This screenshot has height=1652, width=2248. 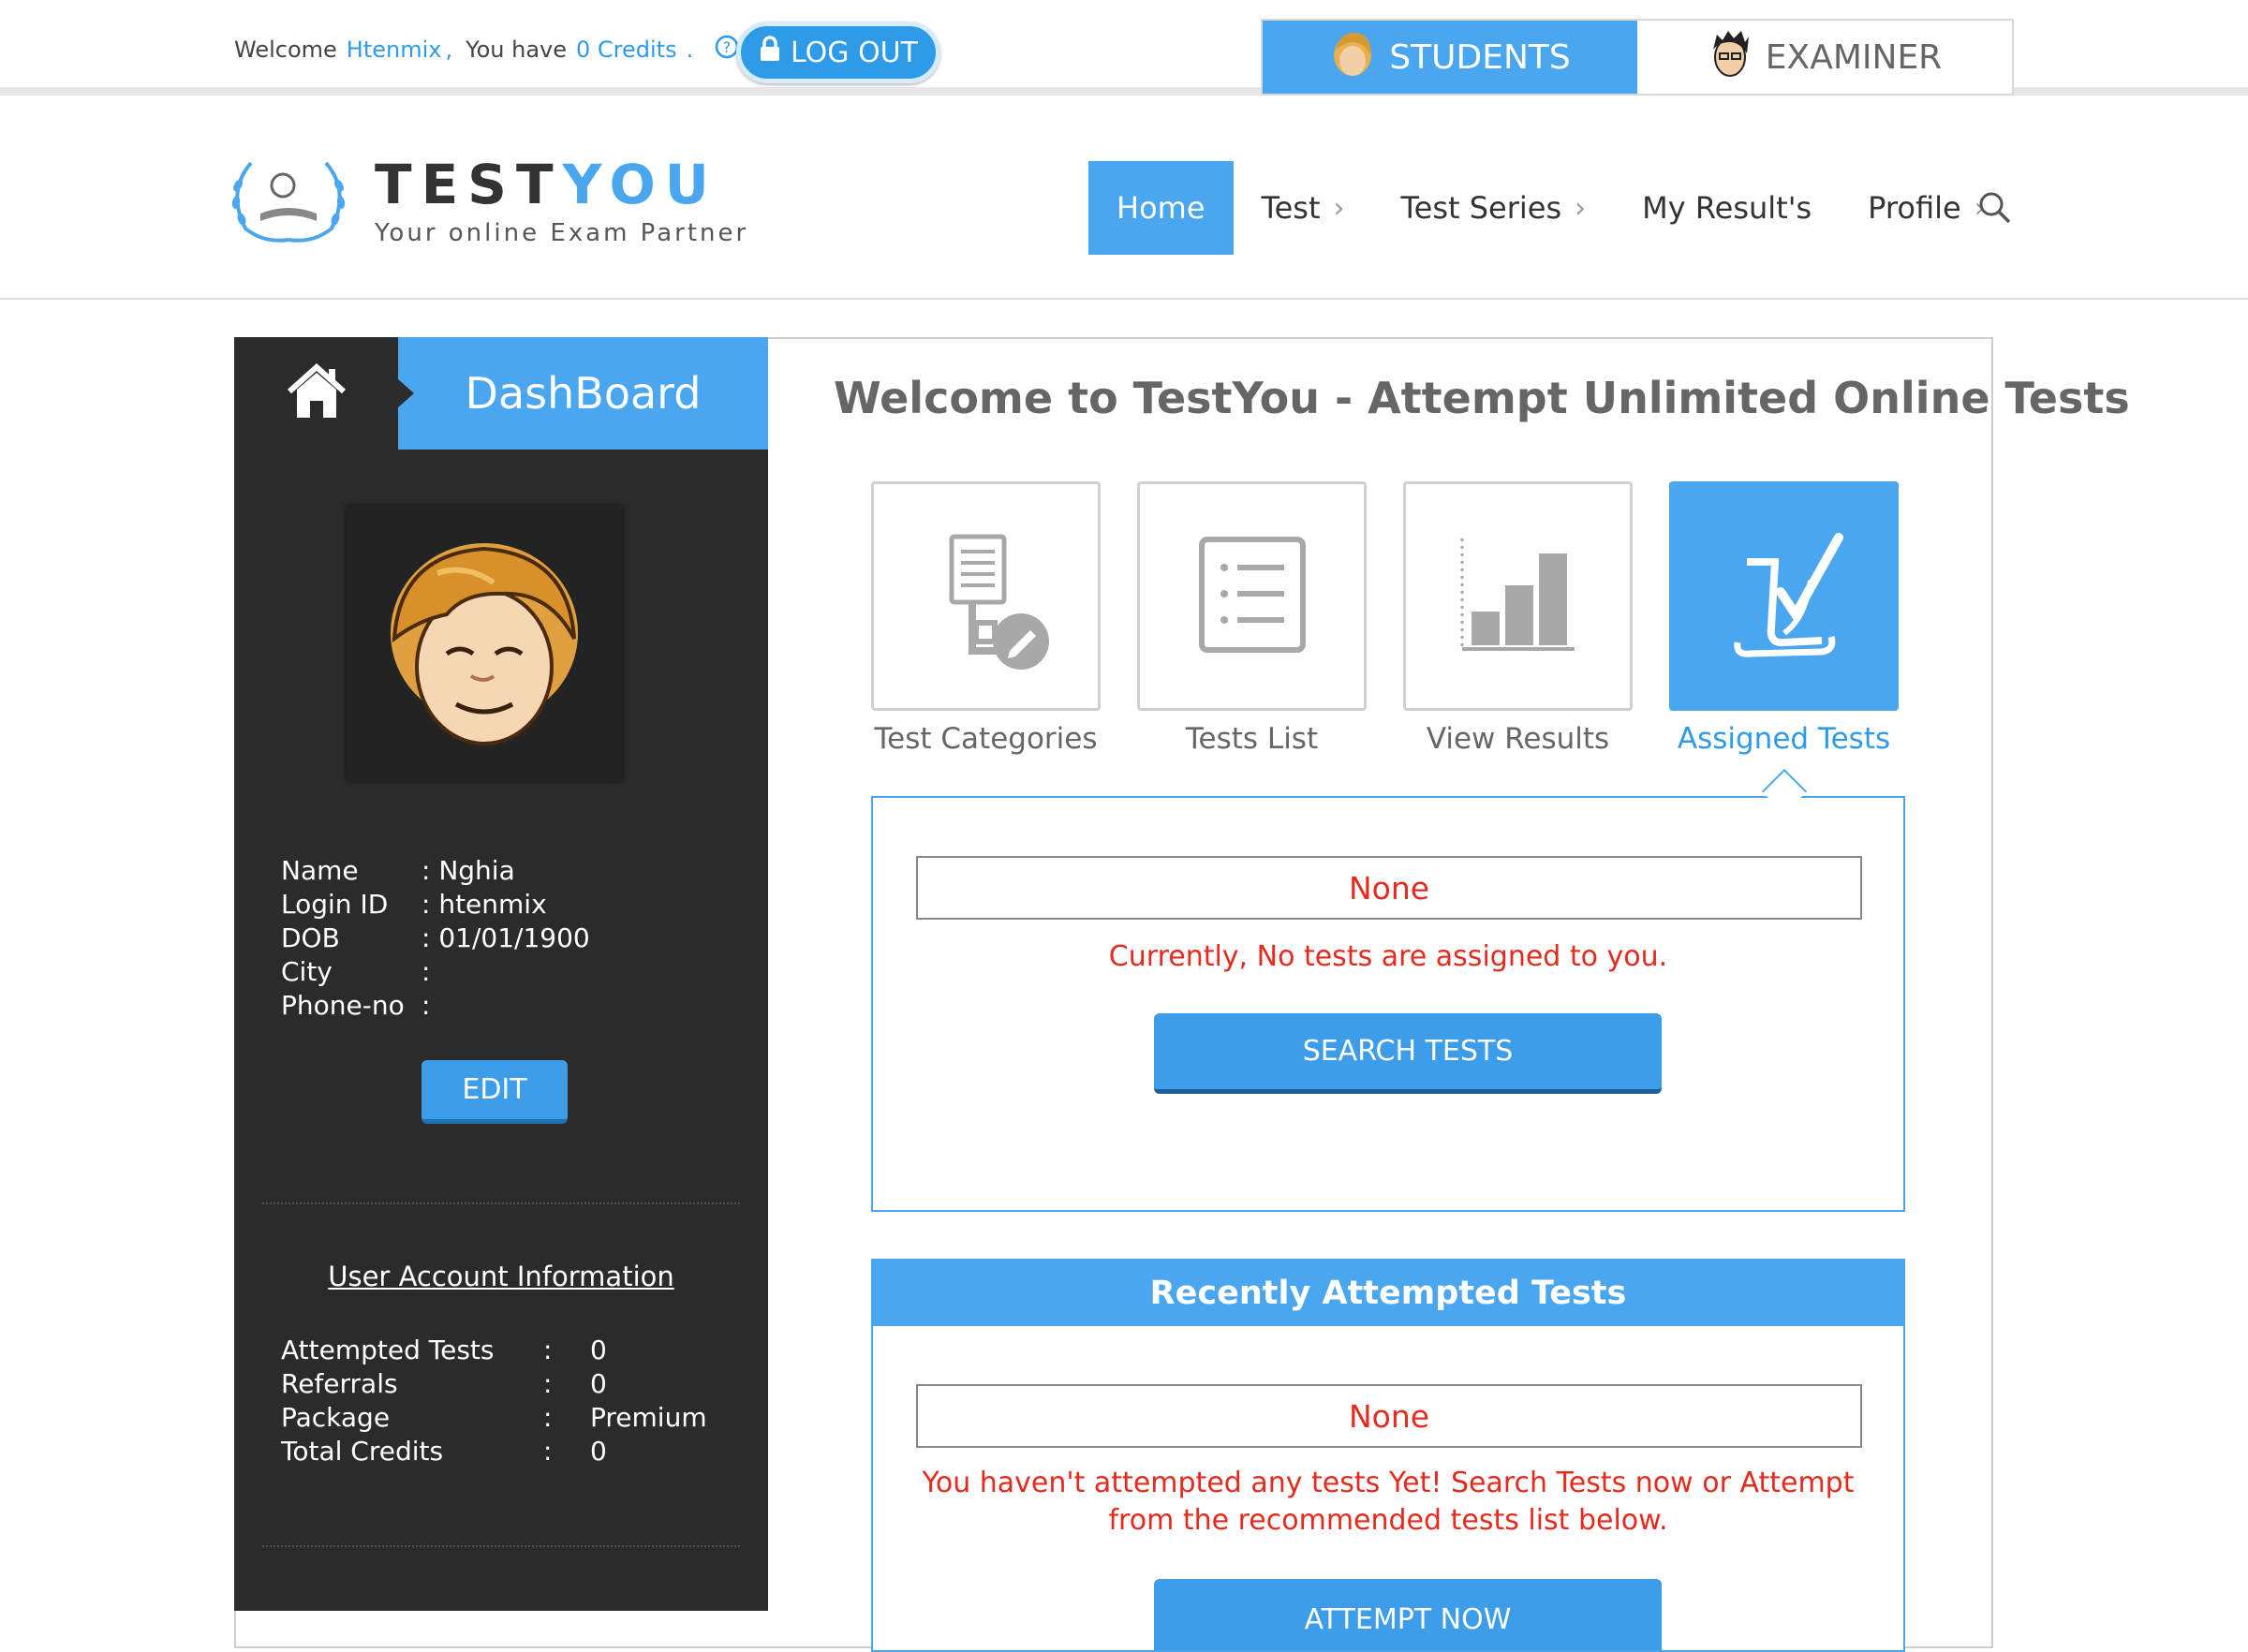 What do you see at coordinates (501, 1276) in the screenshot?
I see `account-info-link: User Account Information` at bounding box center [501, 1276].